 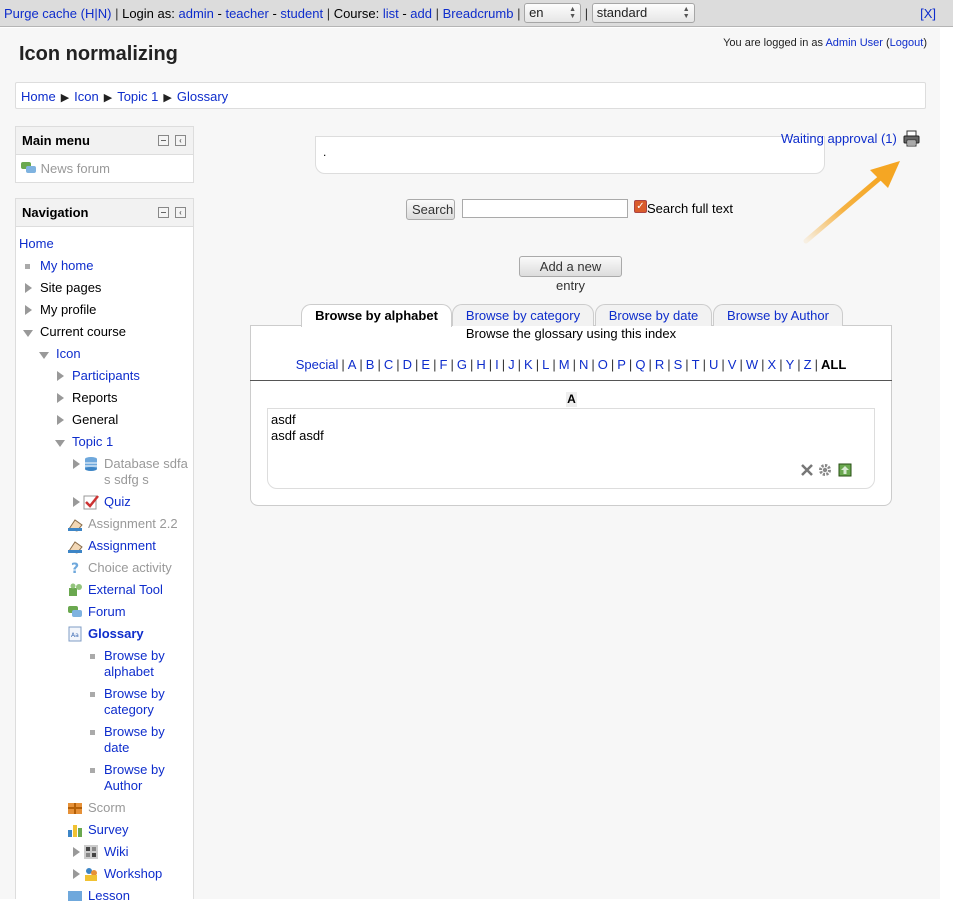 I want to click on nav-reports: Reports, so click(x=95, y=398).